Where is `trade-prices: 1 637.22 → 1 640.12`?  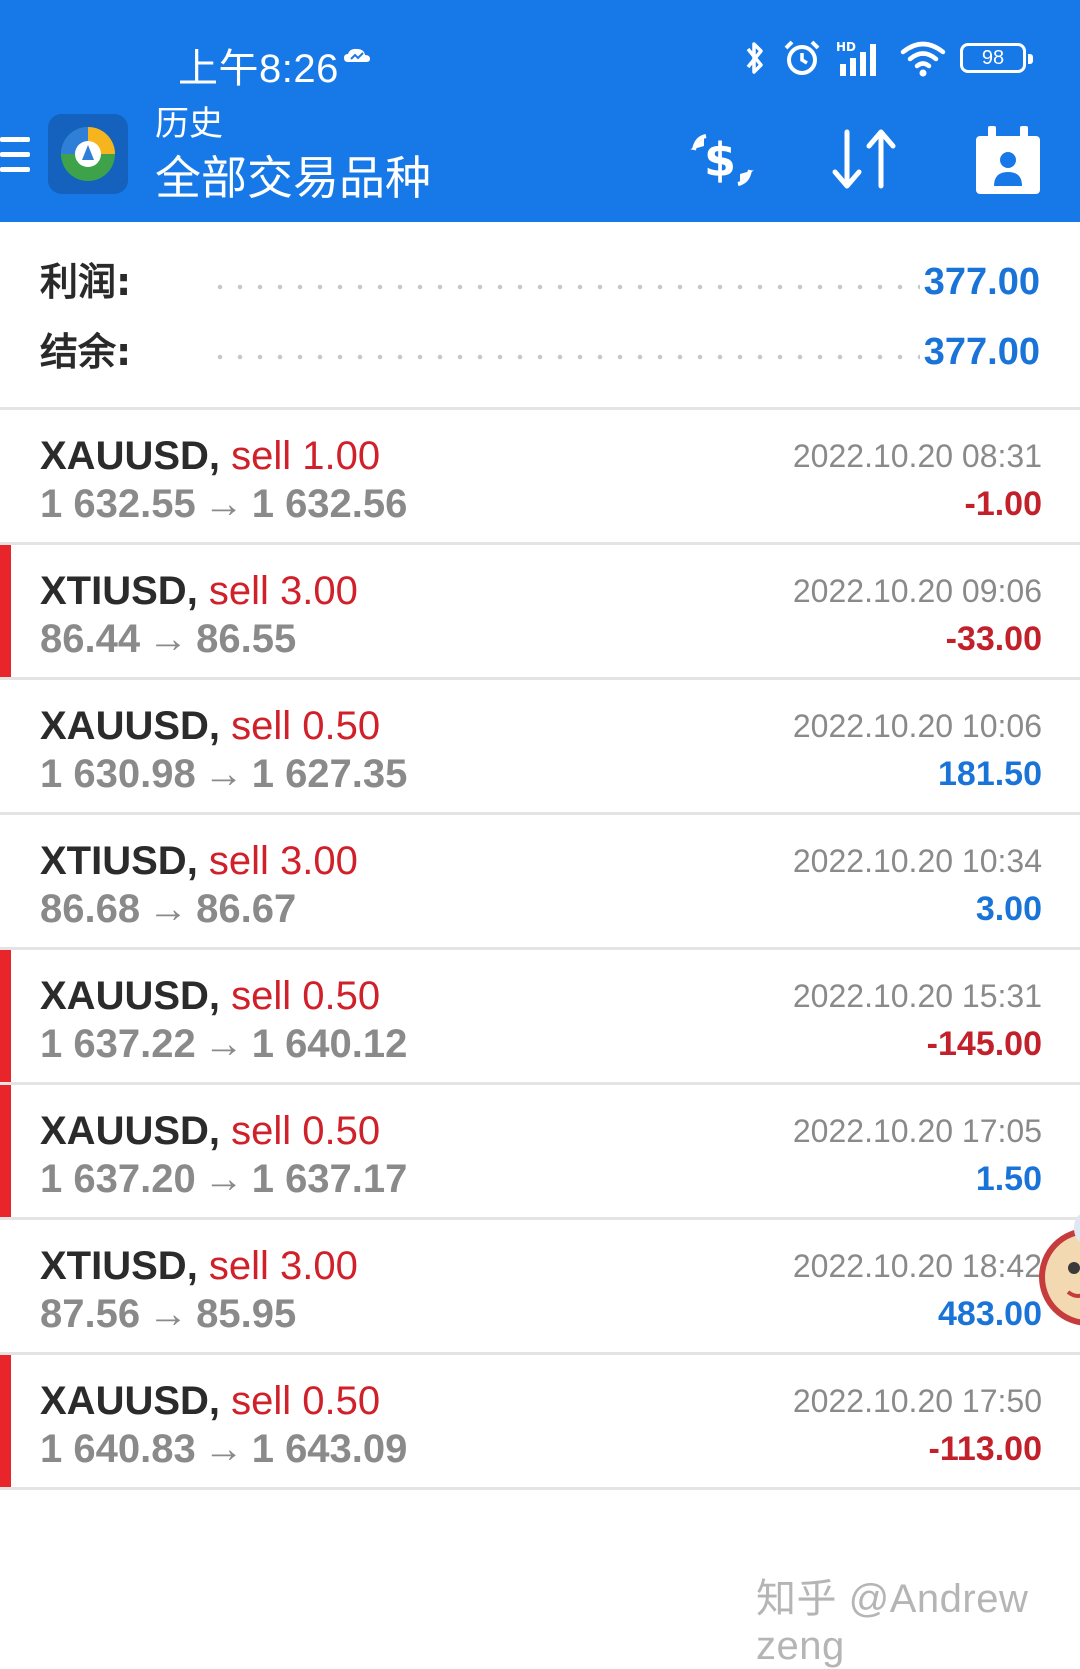
trade-prices: 1 637.22 → 1 640.12 is located at coordinates (223, 1044).